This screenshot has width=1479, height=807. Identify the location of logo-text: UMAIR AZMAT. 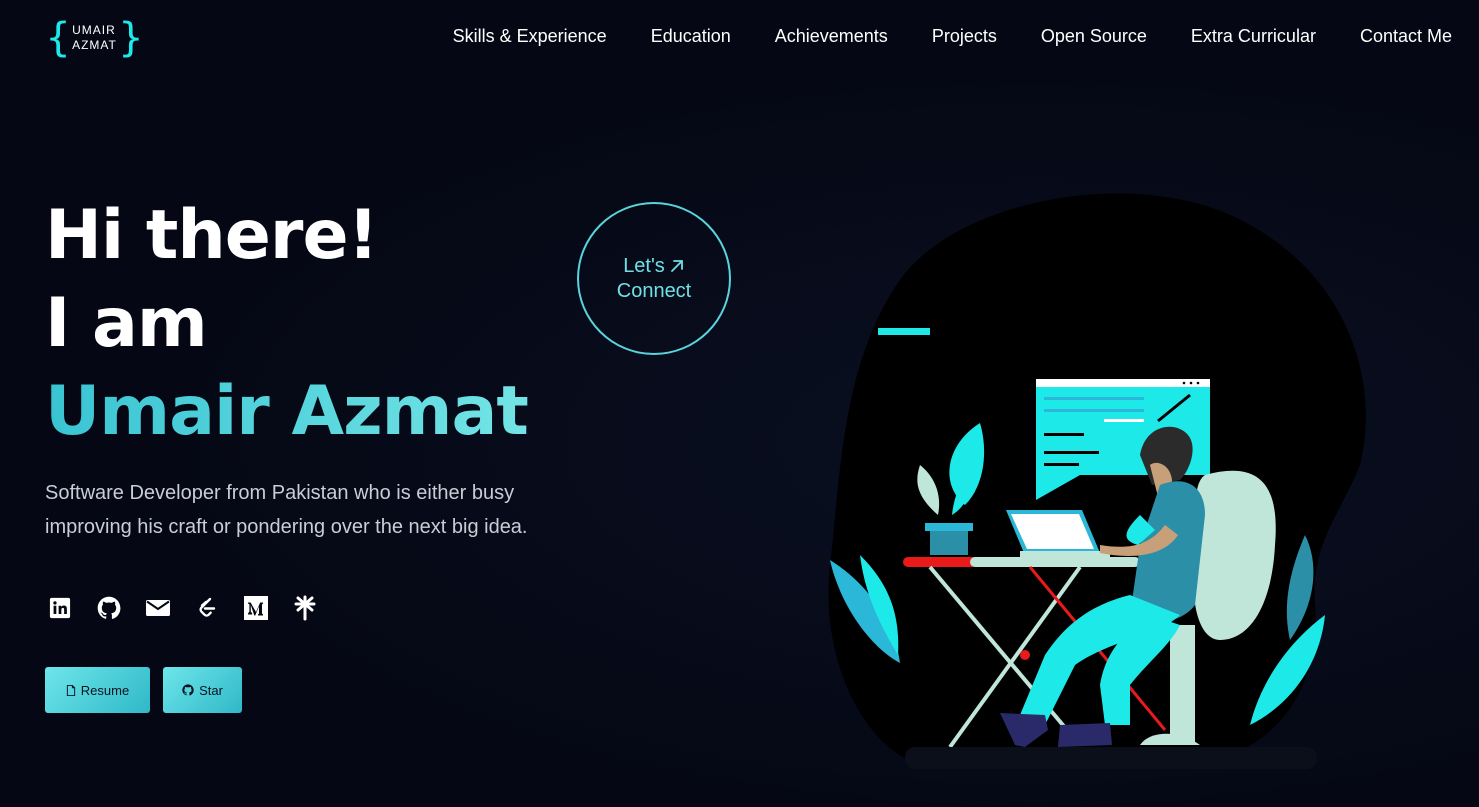
(94, 38).